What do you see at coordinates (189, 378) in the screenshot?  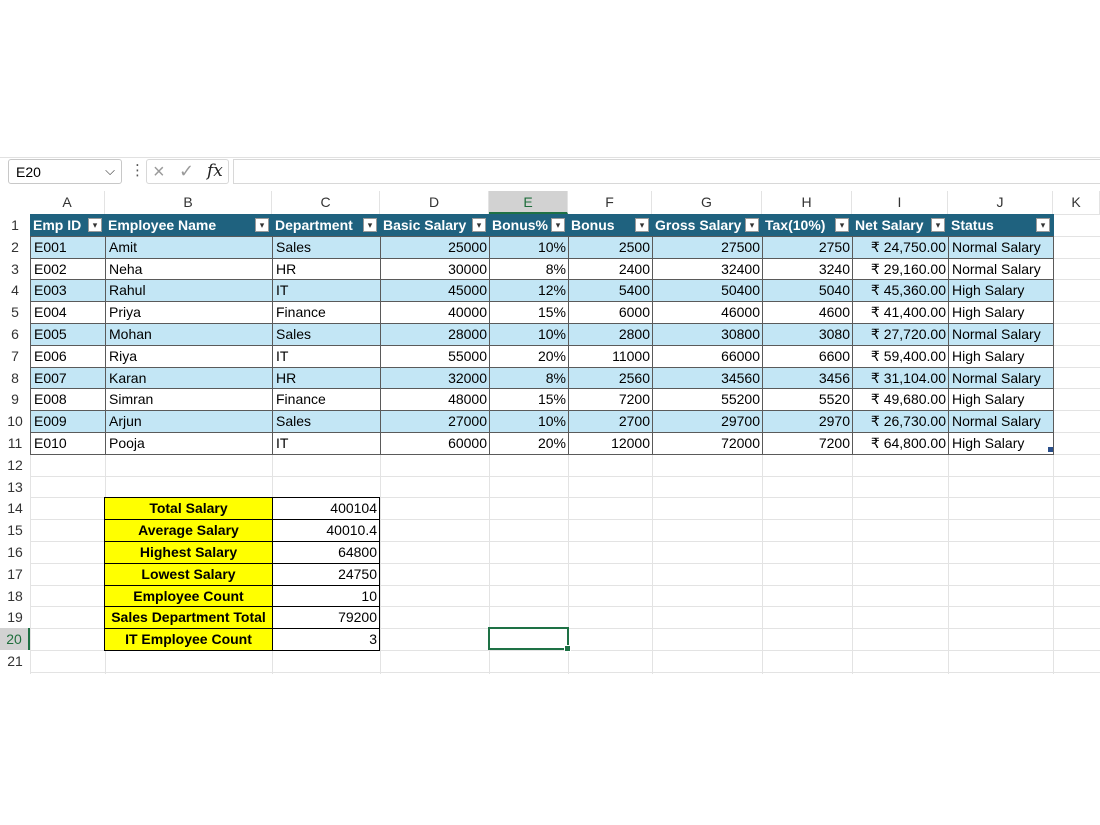 I see `table-cell: Karan` at bounding box center [189, 378].